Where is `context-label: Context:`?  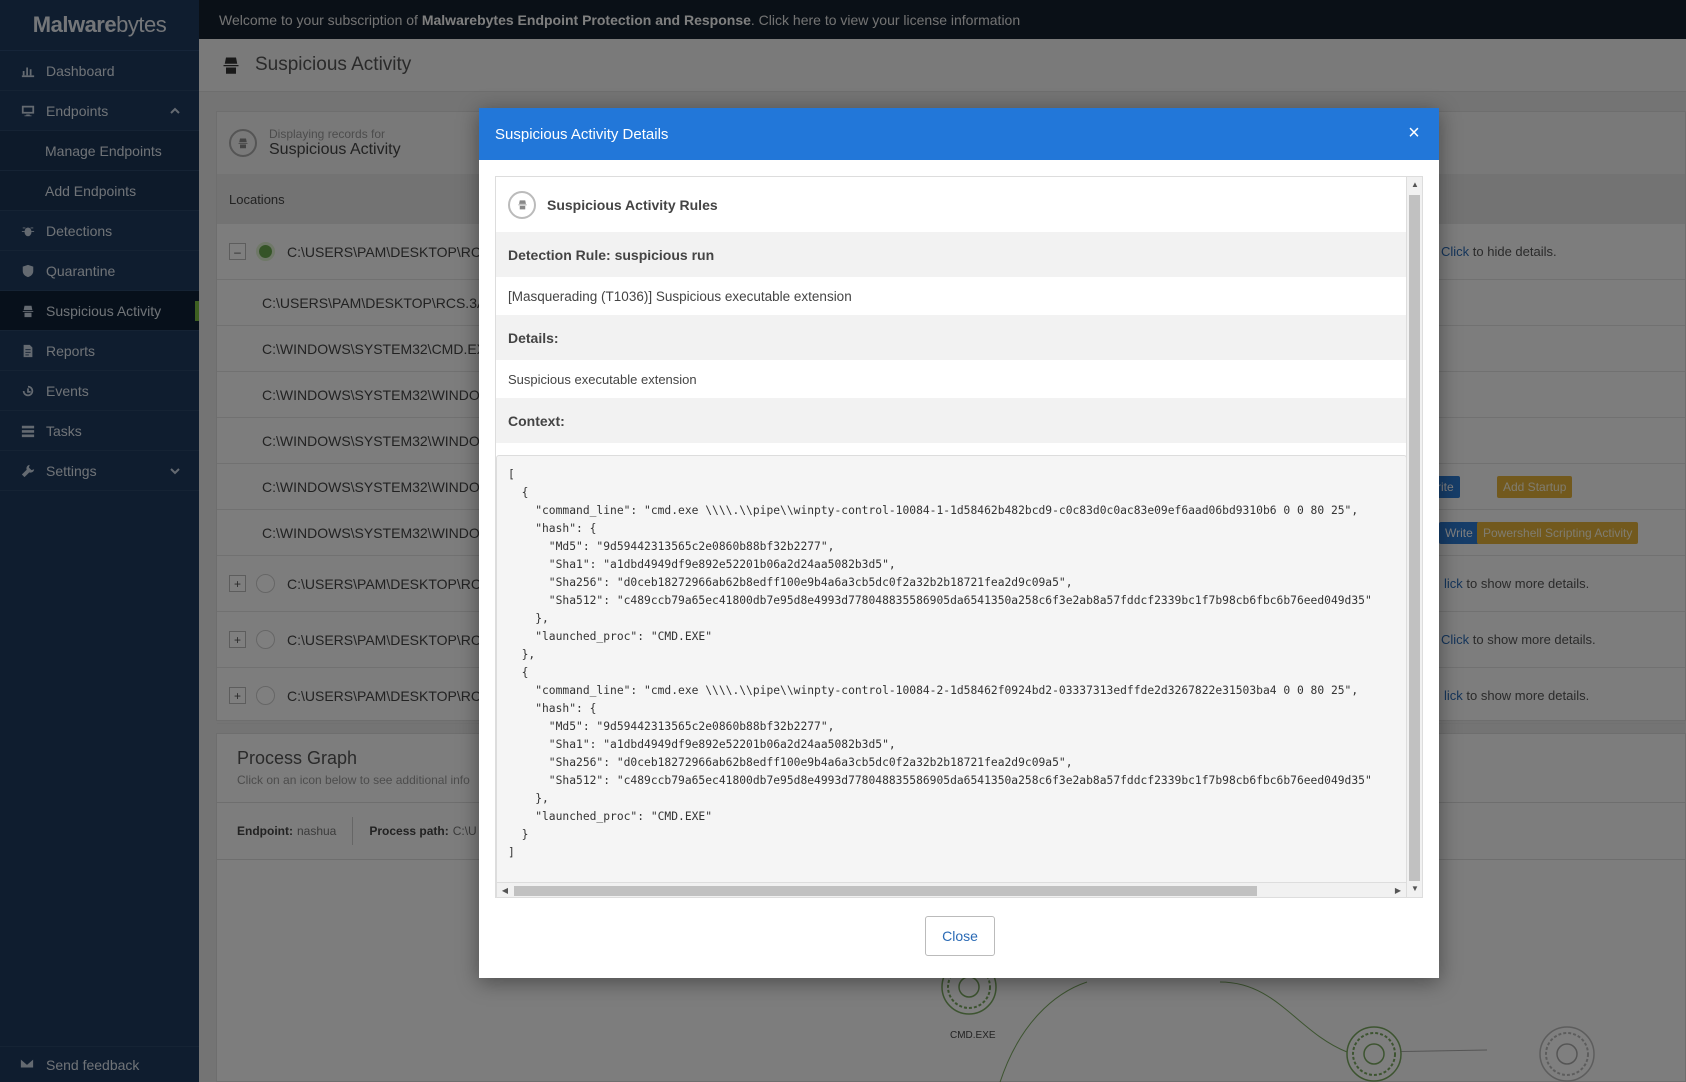
context-label: Context: is located at coordinates (951, 420).